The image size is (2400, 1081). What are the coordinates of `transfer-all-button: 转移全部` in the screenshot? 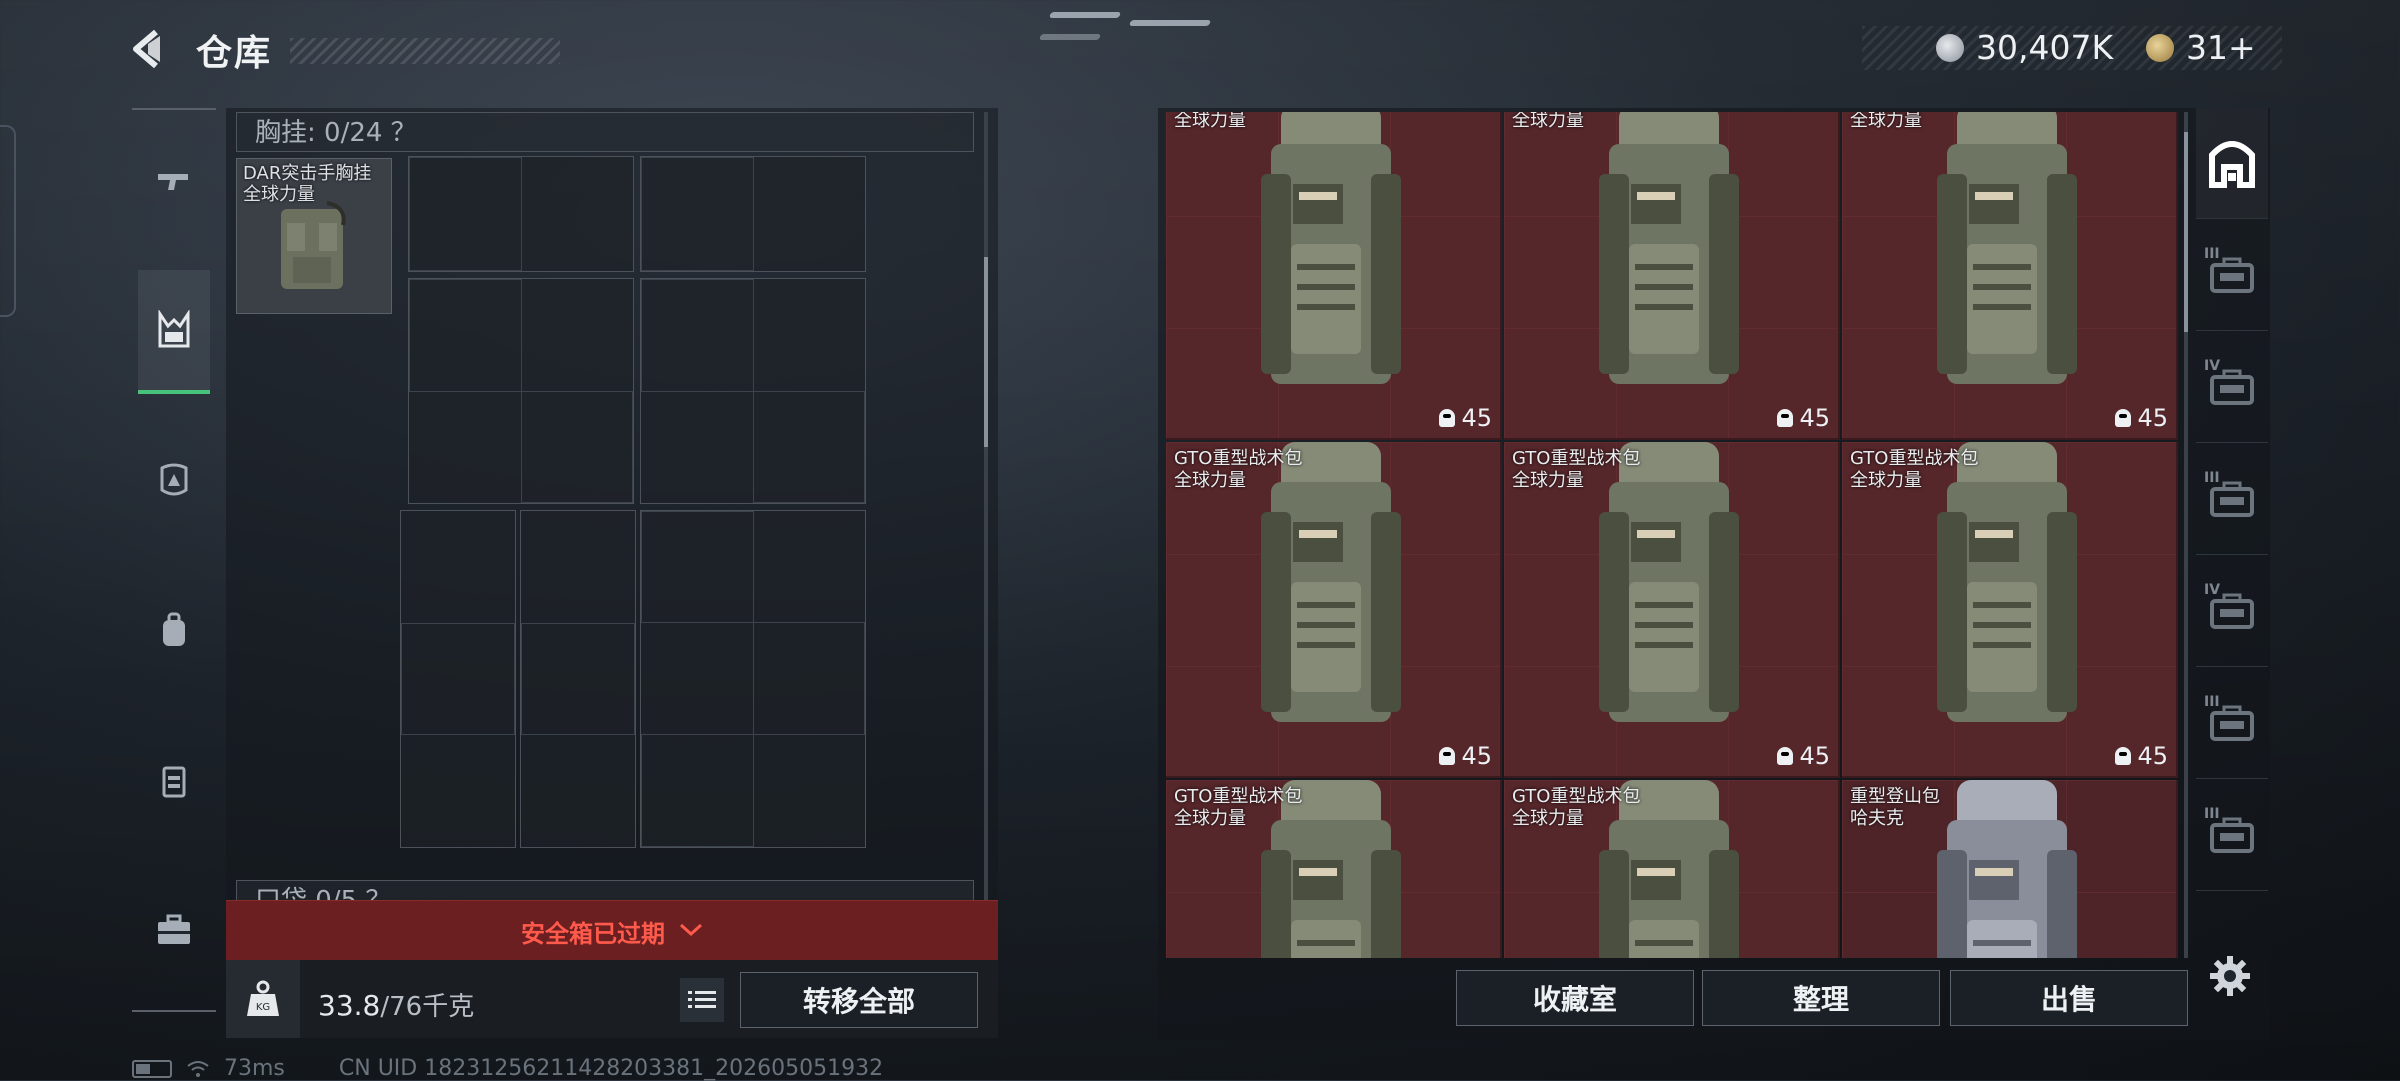 It's located at (859, 1000).